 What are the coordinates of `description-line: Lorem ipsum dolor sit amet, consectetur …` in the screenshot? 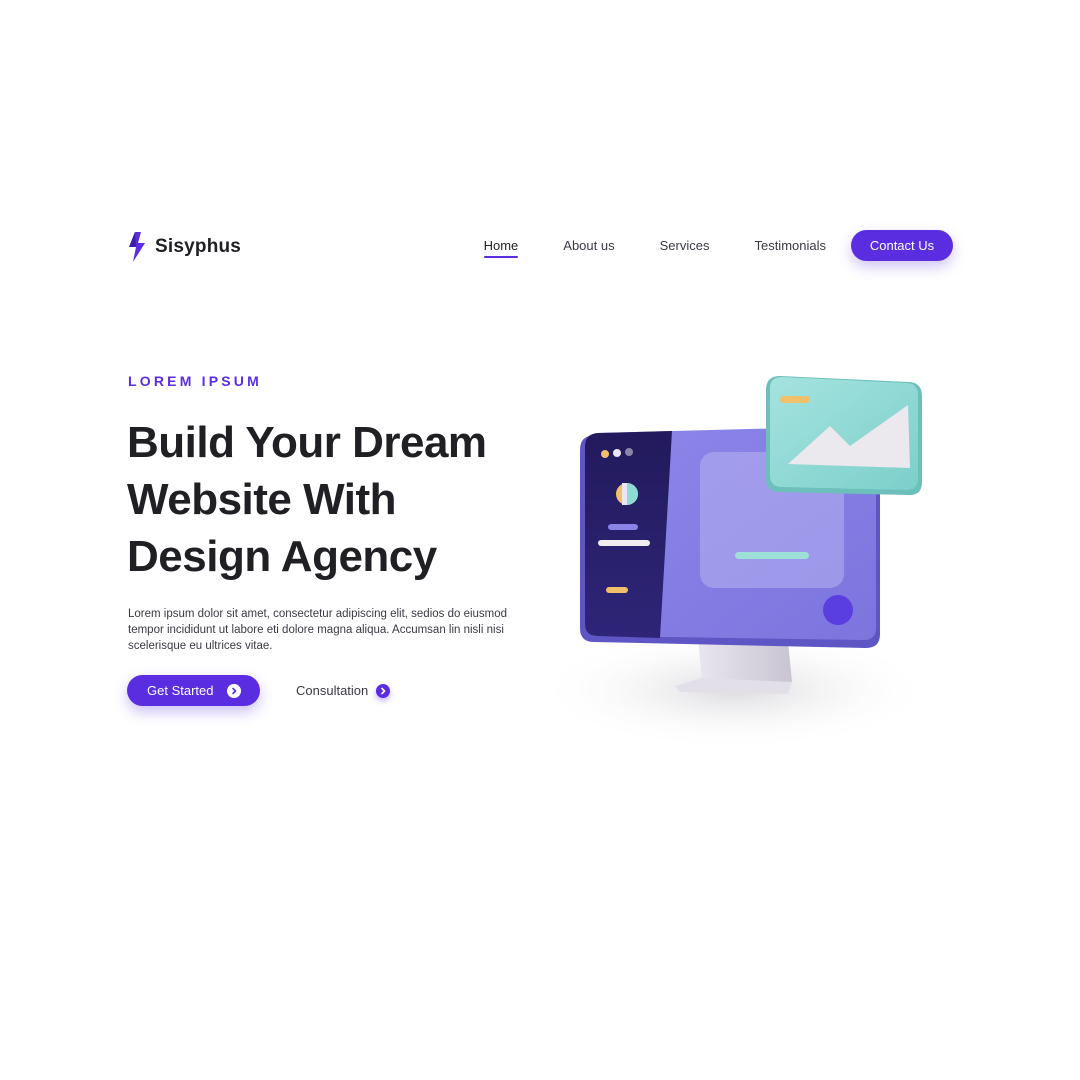 It's located at (318, 614).